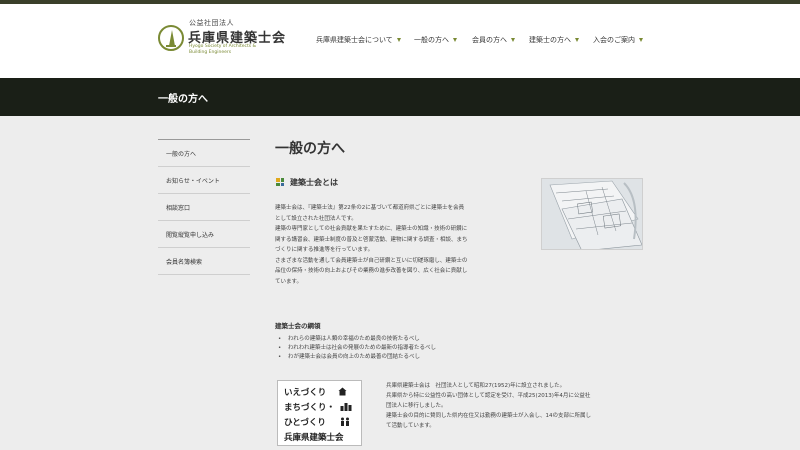 This screenshot has width=800, height=450. I want to click on page-title: 一般の方へ, so click(310, 149).